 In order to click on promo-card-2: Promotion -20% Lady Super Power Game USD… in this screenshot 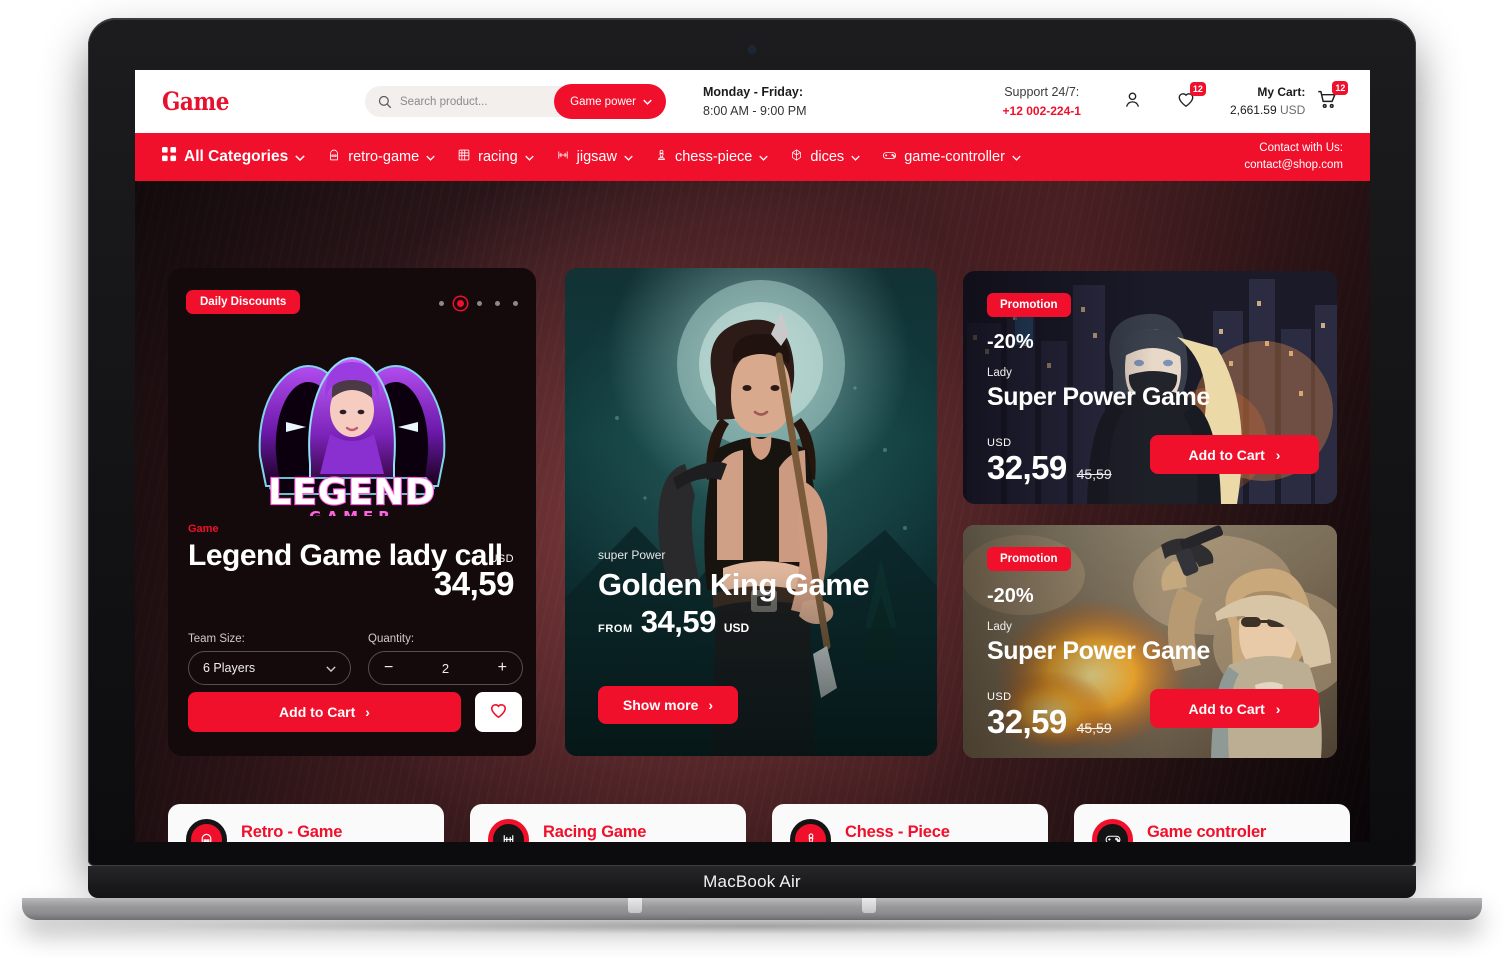, I will do `click(1150, 641)`.